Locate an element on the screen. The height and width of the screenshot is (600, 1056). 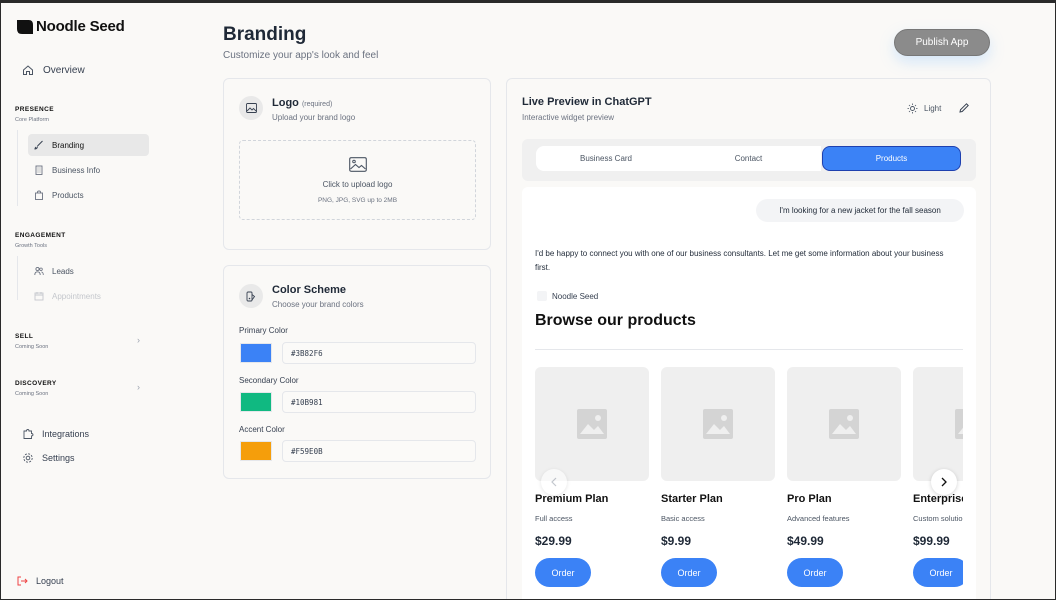
product-description: Custom solutions is located at coordinates (938, 518).